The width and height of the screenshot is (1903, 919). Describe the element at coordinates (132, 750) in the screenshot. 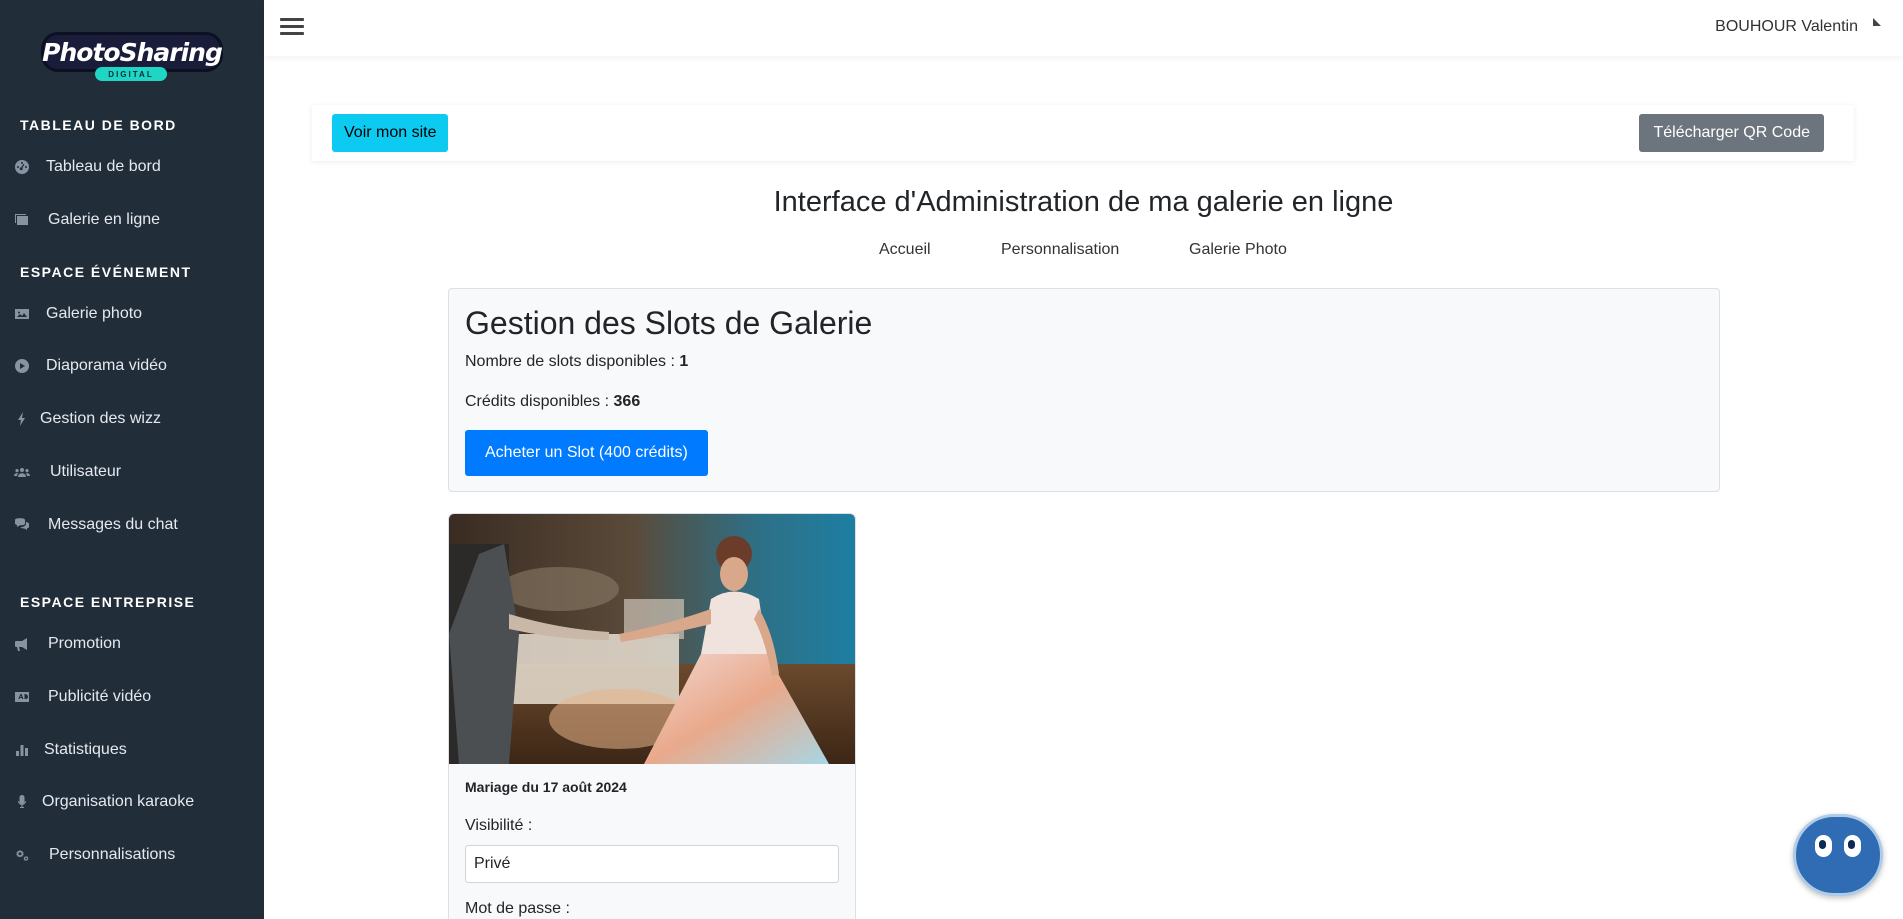

I see `sidebar-item-statistiques: Statistiques` at that location.